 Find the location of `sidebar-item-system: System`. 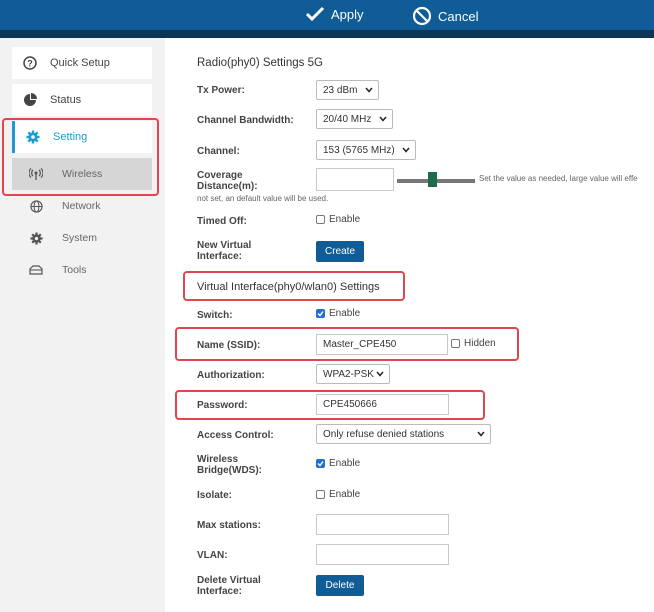

sidebar-item-system: System is located at coordinates (82, 238).